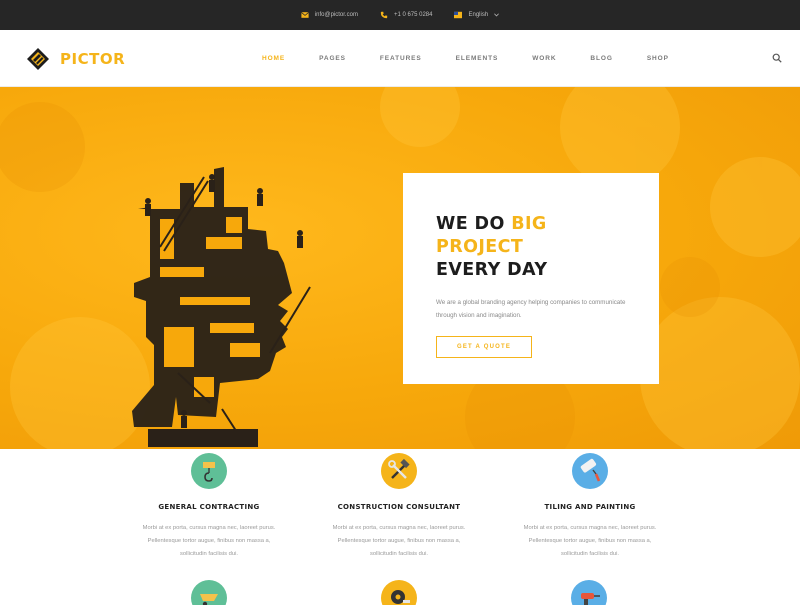 Image resolution: width=800 pixels, height=605 pixels. Describe the element at coordinates (777, 58) in the screenshot. I see `search-icon` at that location.